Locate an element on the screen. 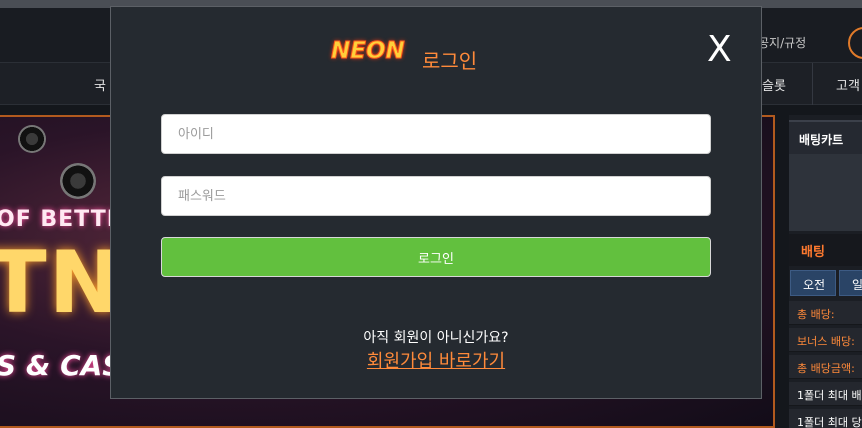 This screenshot has height=428, width=862. signup-link: 회원가입 바로가기 is located at coordinates (436, 360).